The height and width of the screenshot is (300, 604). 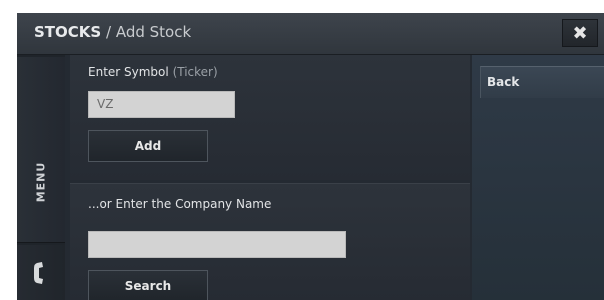 What do you see at coordinates (148, 285) in the screenshot?
I see `search-button: Search` at bounding box center [148, 285].